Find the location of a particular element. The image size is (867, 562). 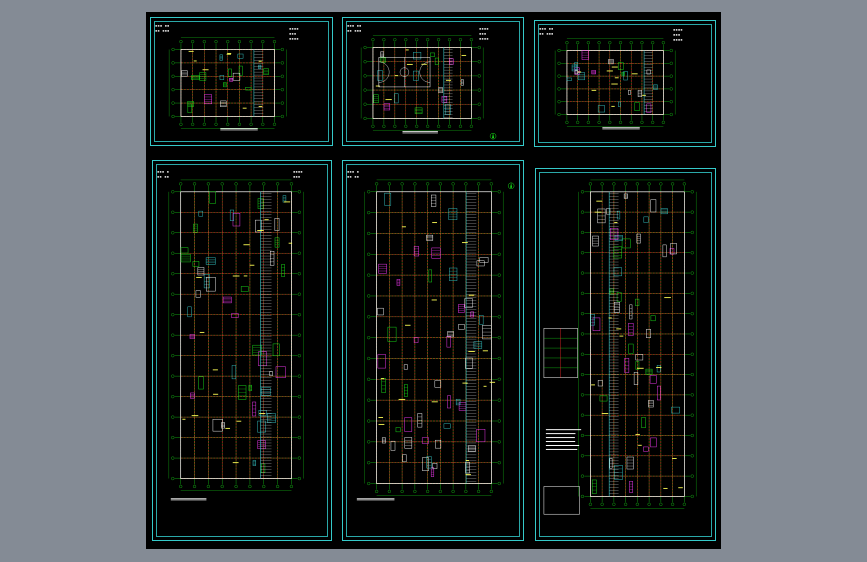

title-block-2: ▪▪▪ ▪▪ ▪▪ ▪▪▪ is located at coordinates (354, 28).